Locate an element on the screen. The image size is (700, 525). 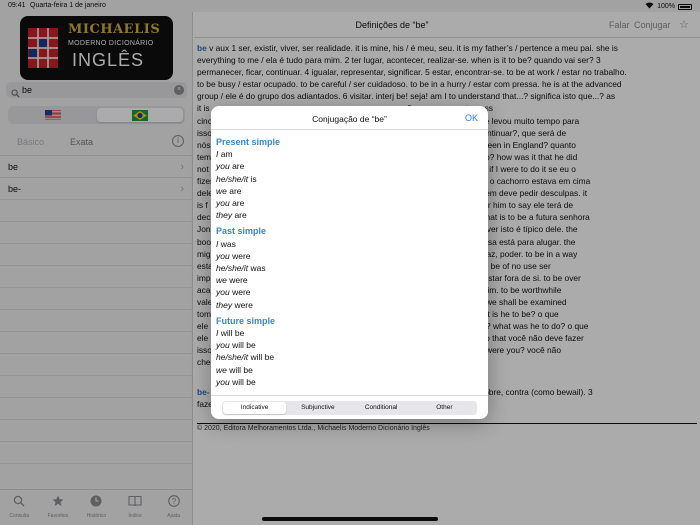
conjugation-row: he/she/it is is located at coordinates (349, 179).